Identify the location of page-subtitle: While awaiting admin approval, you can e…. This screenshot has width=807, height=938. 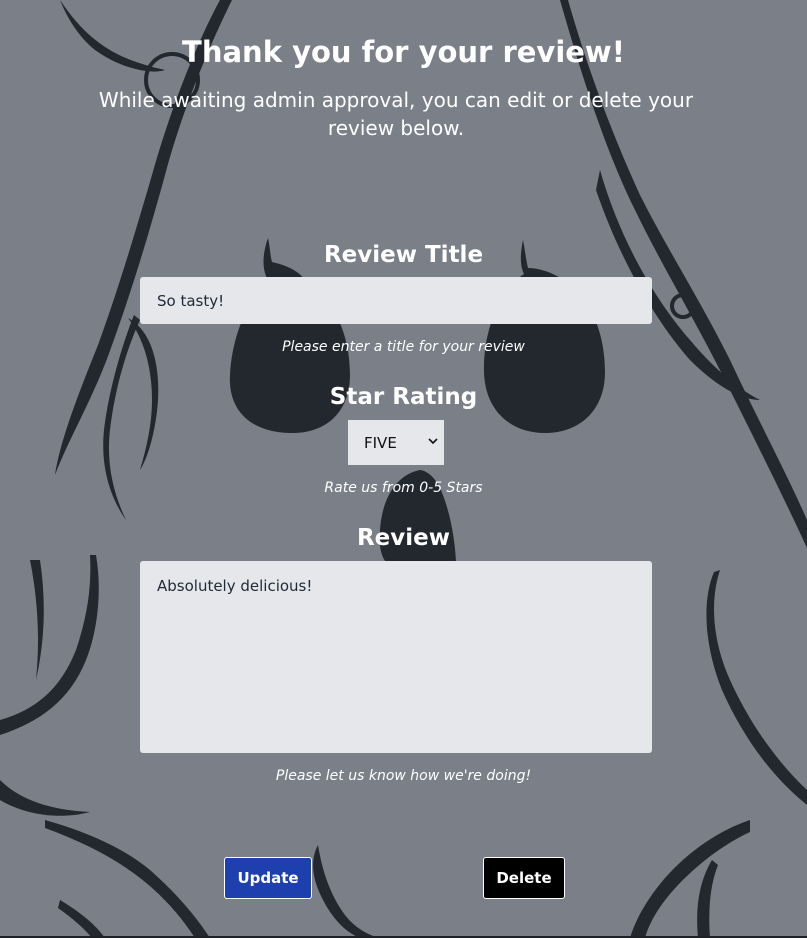
(396, 114).